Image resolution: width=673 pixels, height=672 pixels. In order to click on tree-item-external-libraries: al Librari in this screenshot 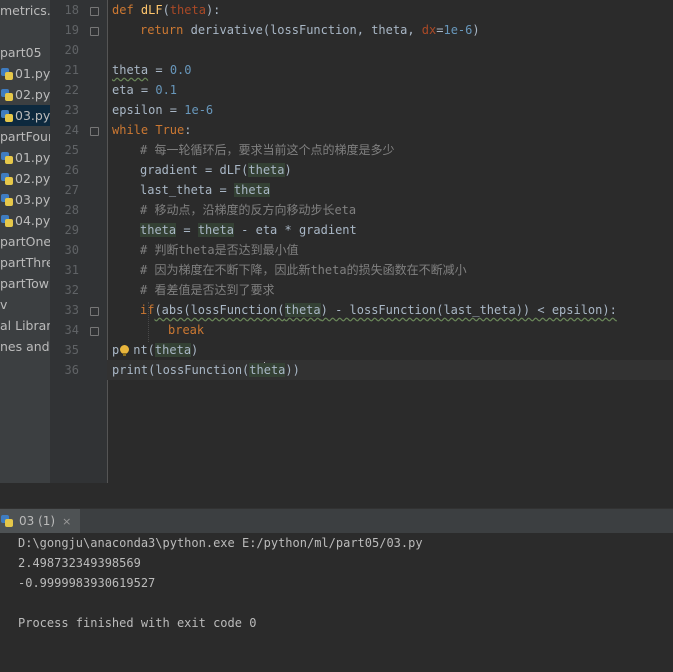, I will do `click(25, 325)`.